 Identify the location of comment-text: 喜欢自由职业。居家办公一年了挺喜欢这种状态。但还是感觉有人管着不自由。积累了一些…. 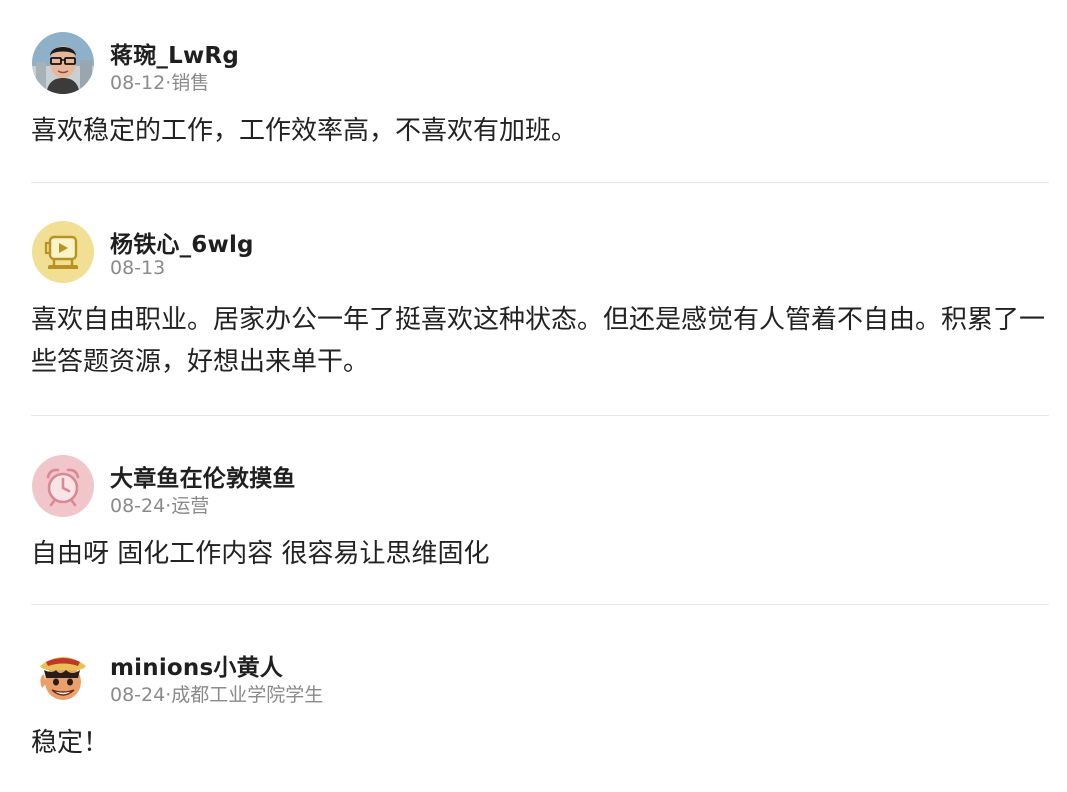
(538, 341).